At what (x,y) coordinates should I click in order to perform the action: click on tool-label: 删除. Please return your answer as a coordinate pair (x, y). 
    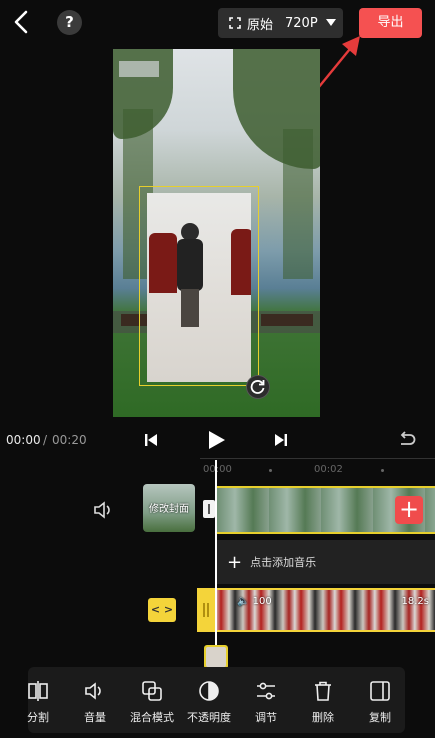
    Looking at the image, I should click on (323, 717).